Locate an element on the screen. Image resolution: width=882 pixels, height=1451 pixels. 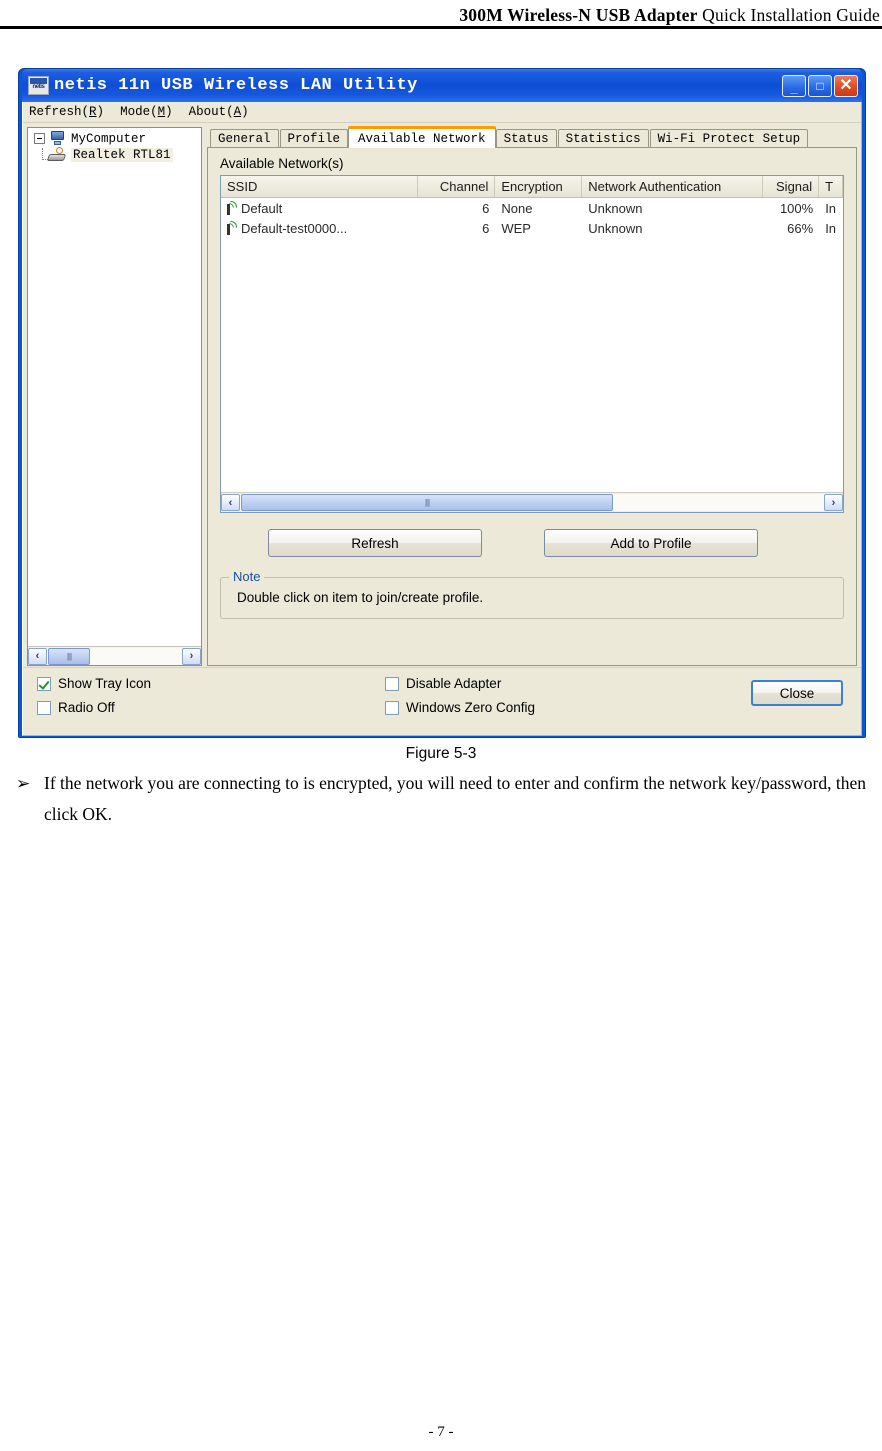
tree-scroll-left-arrow: ‹ is located at coordinates (37, 656).